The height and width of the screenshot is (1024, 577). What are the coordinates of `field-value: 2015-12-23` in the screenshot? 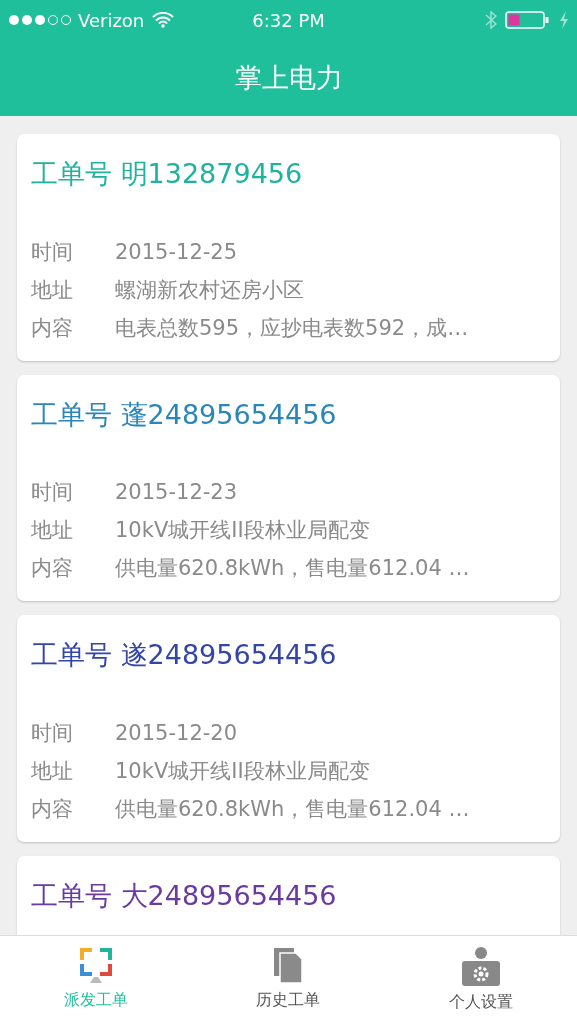 It's located at (176, 492).